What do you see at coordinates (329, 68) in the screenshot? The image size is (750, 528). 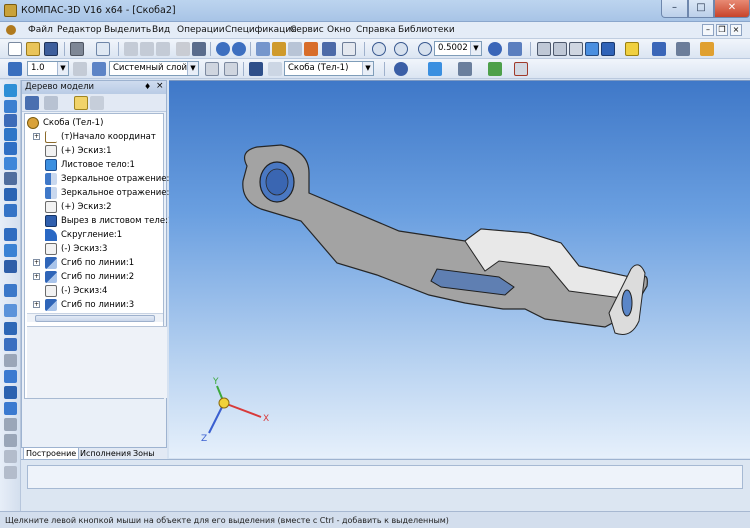 I see `part-combo: Скоба (Тел-1) ▼` at bounding box center [329, 68].